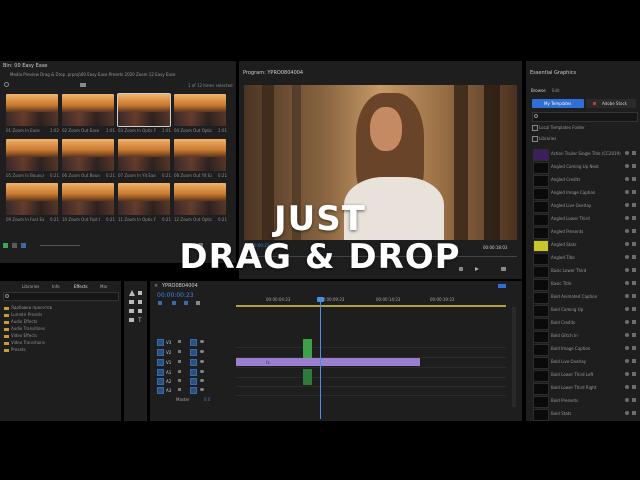  Describe the element at coordinates (23, 314) in the screenshot. I see `effects-folder: Lumetri Presets` at that location.